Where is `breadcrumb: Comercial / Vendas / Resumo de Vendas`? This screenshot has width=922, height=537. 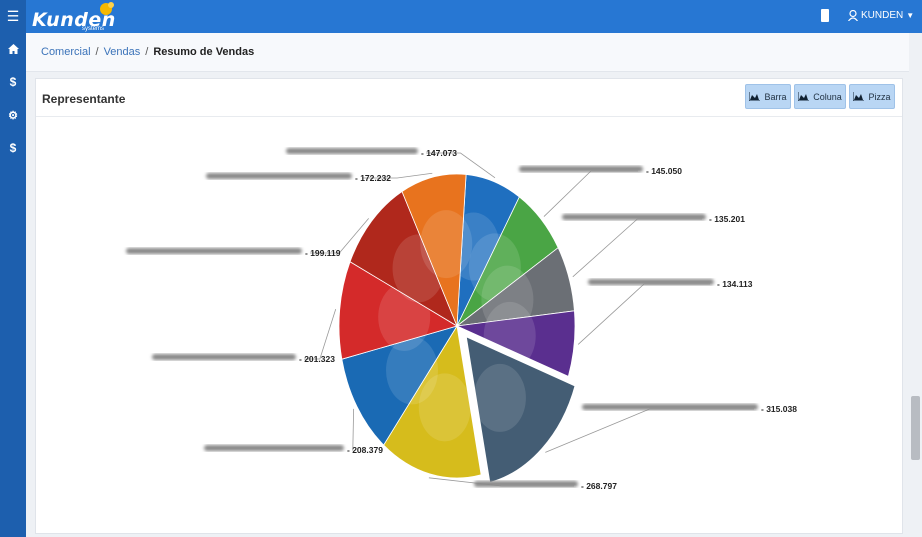 breadcrumb: Comercial / Vendas / Resumo de Vendas is located at coordinates (147, 52).